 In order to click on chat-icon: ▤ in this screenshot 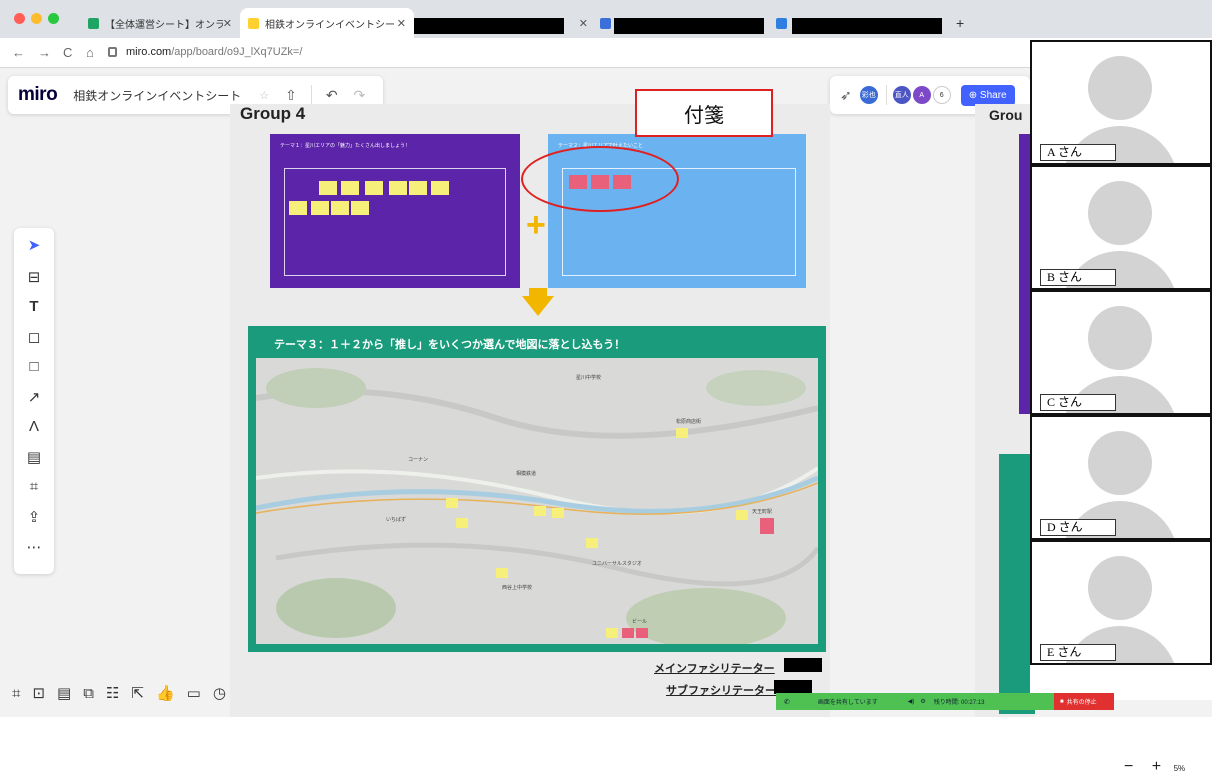, I will do `click(64, 693)`.